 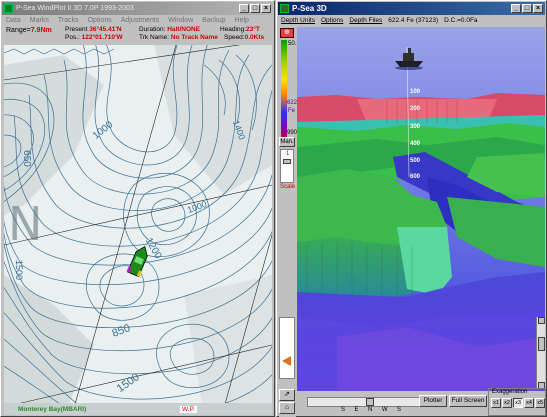 I want to click on pos-readout: Pos.: 122°01.710'W, so click(x=94, y=37).